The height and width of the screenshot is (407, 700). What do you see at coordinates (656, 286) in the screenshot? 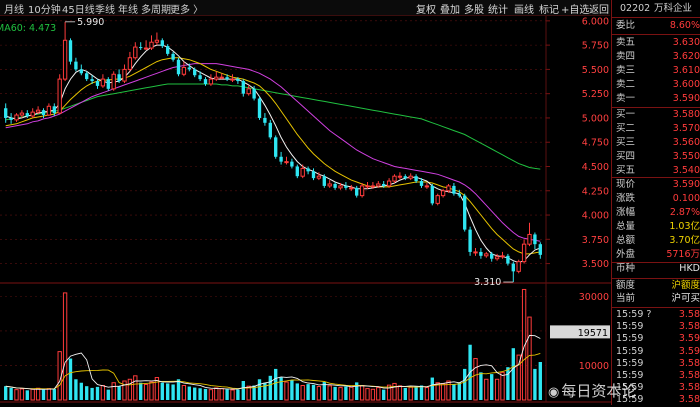
I see `quota-row: 额度 沪额度` at bounding box center [656, 286].